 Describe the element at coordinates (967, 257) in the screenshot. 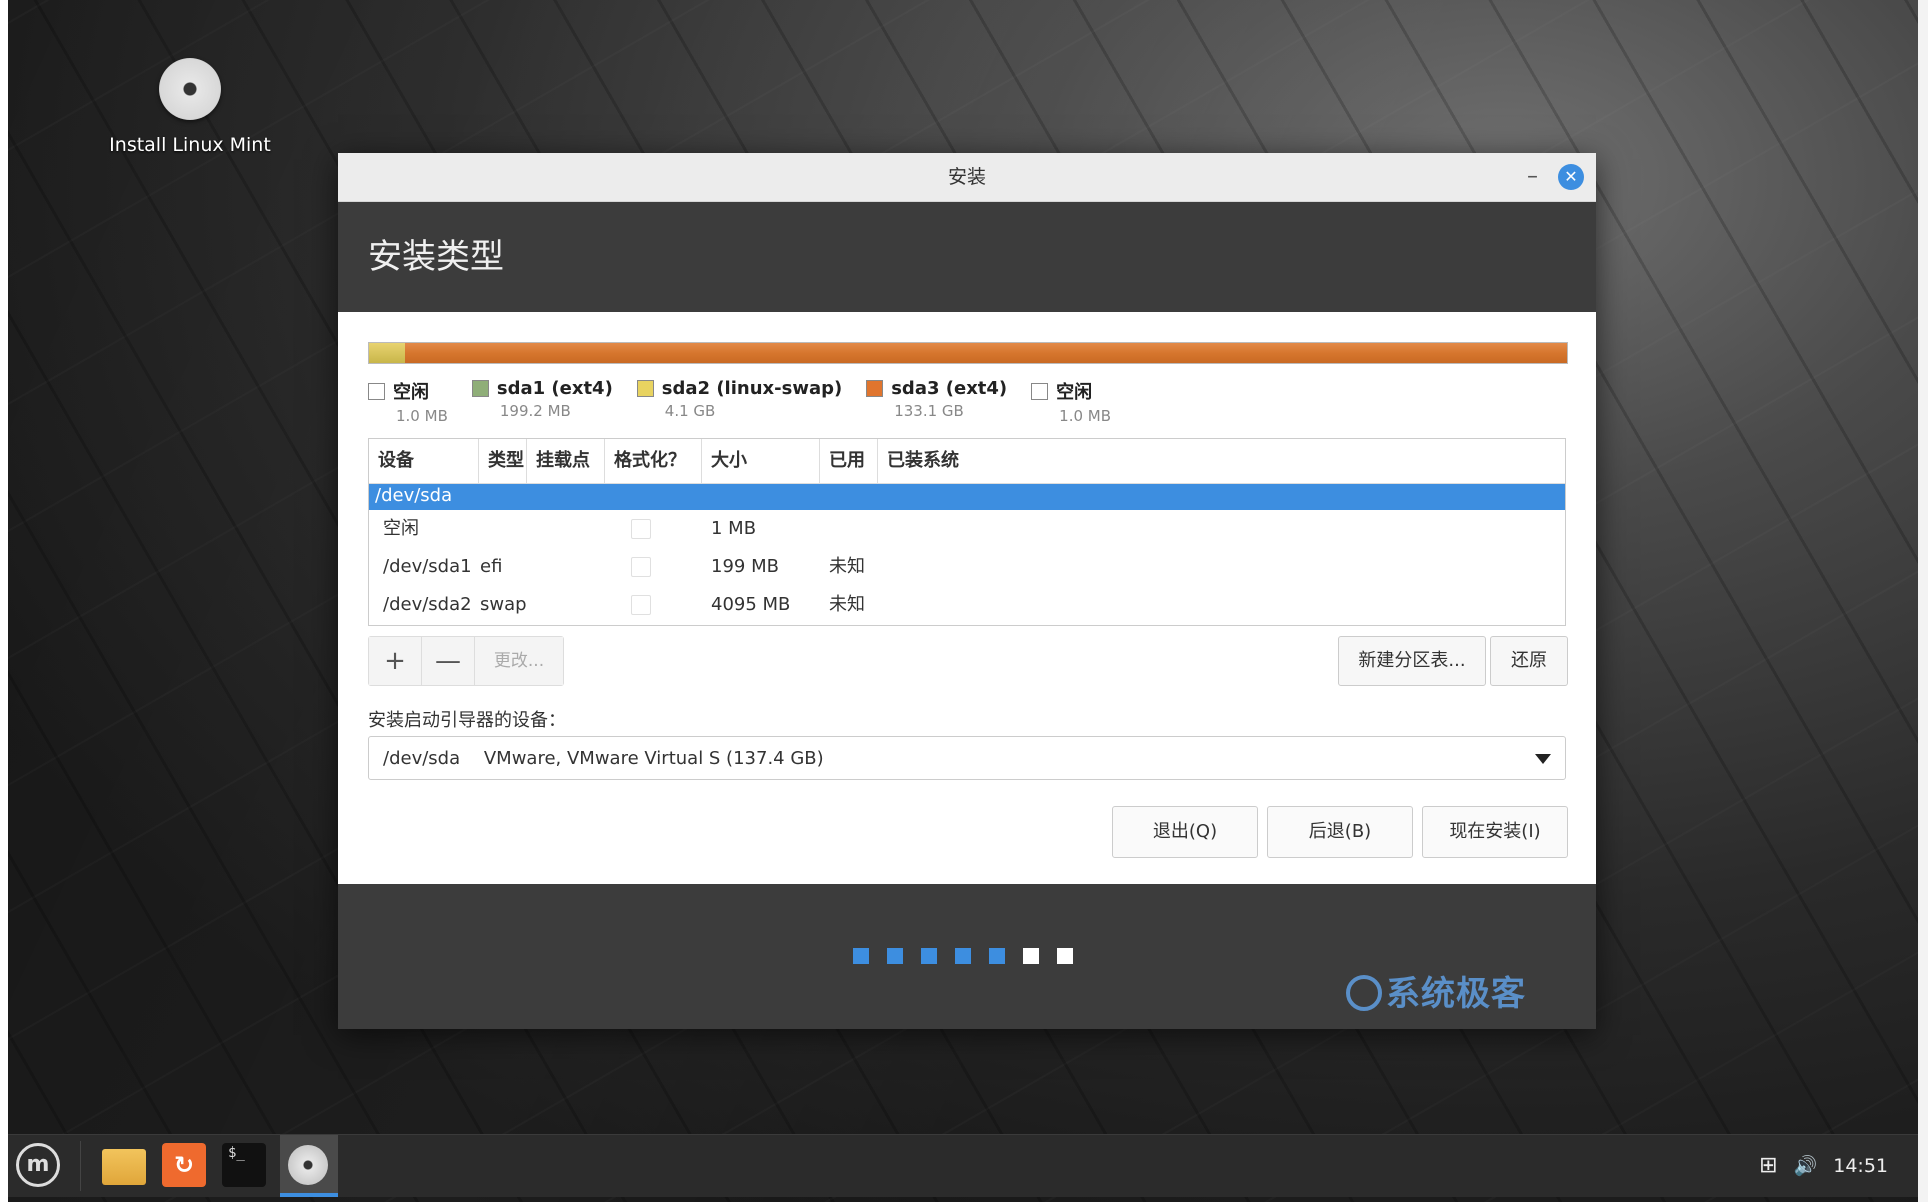

I see `page-title: 安装类型` at that location.